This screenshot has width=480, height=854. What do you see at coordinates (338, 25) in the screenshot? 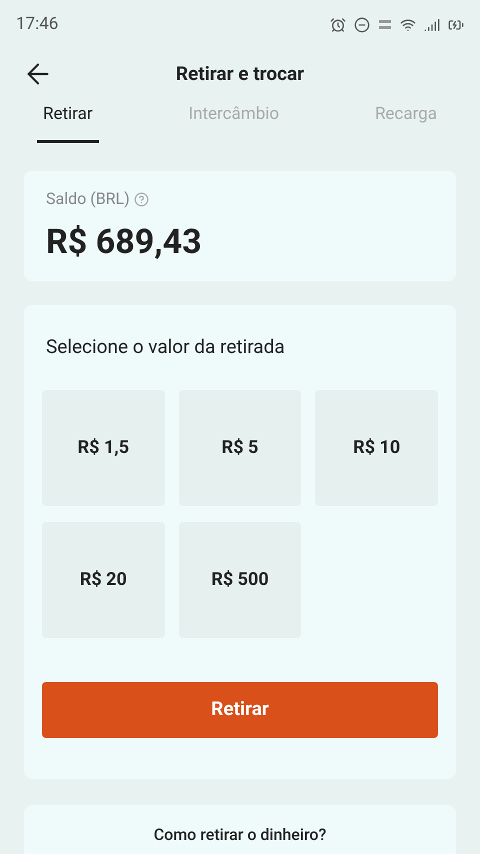
I see `alarm-icon` at bounding box center [338, 25].